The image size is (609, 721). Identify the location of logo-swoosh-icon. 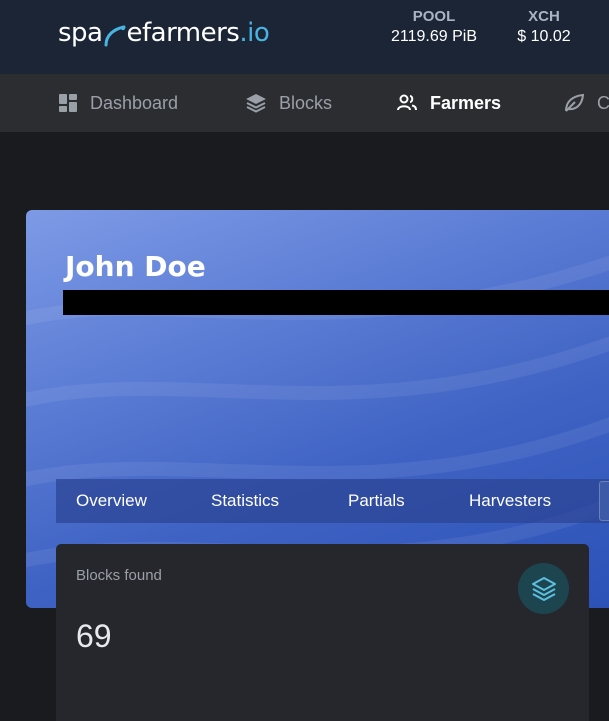
(114, 34).